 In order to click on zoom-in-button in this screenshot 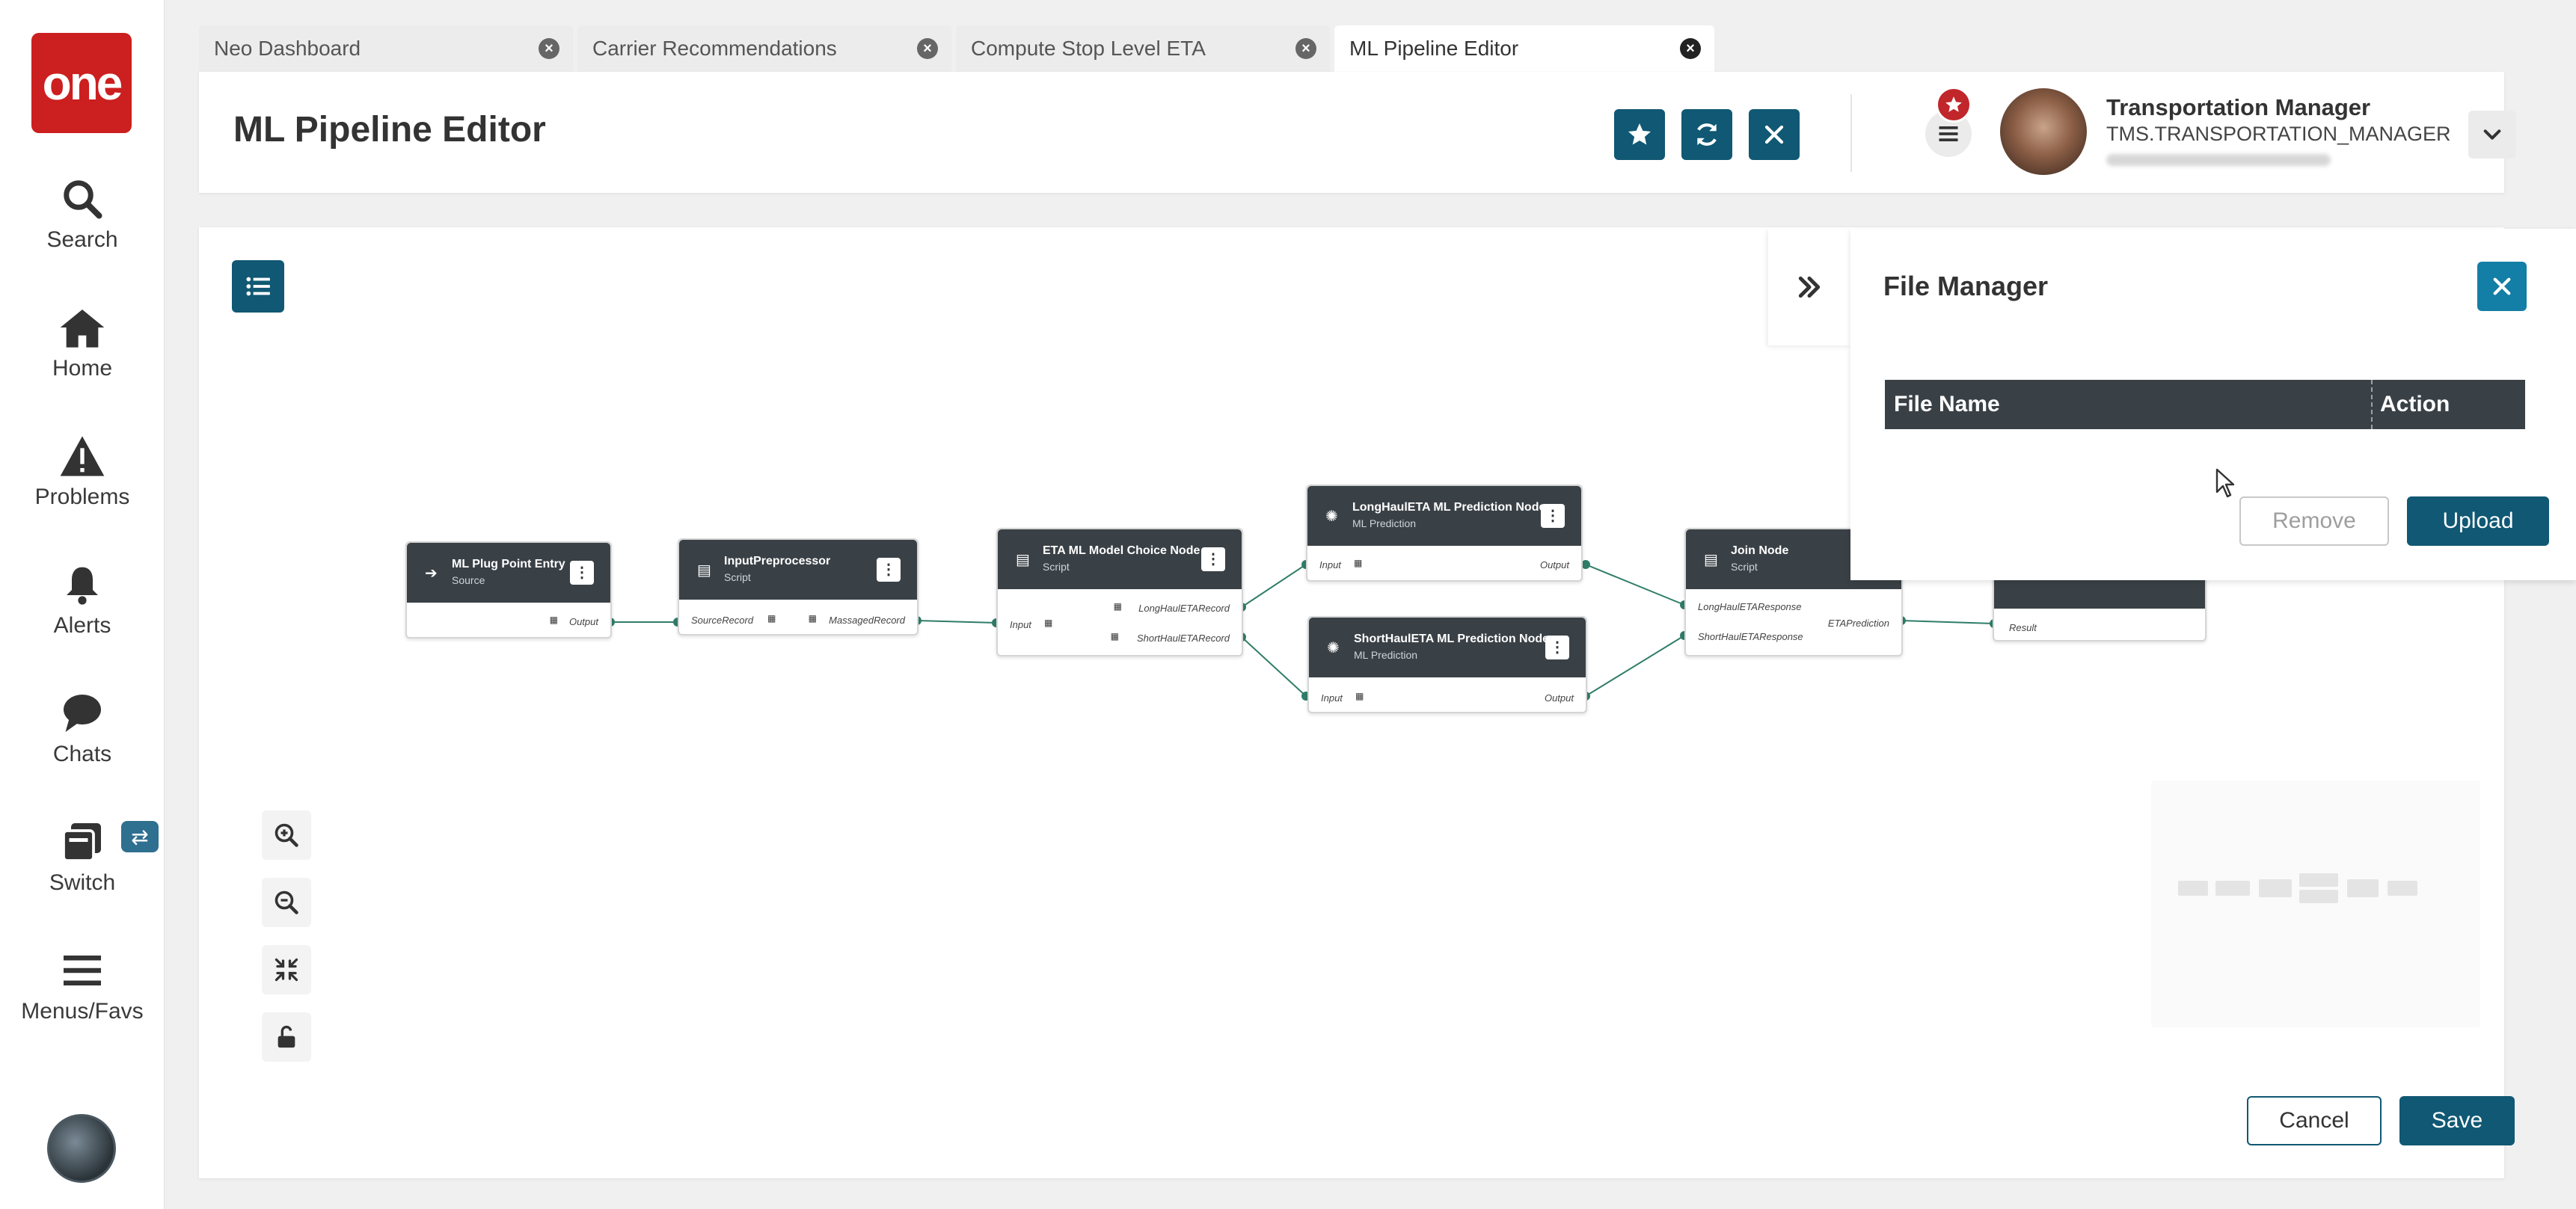, I will do `click(286, 835)`.